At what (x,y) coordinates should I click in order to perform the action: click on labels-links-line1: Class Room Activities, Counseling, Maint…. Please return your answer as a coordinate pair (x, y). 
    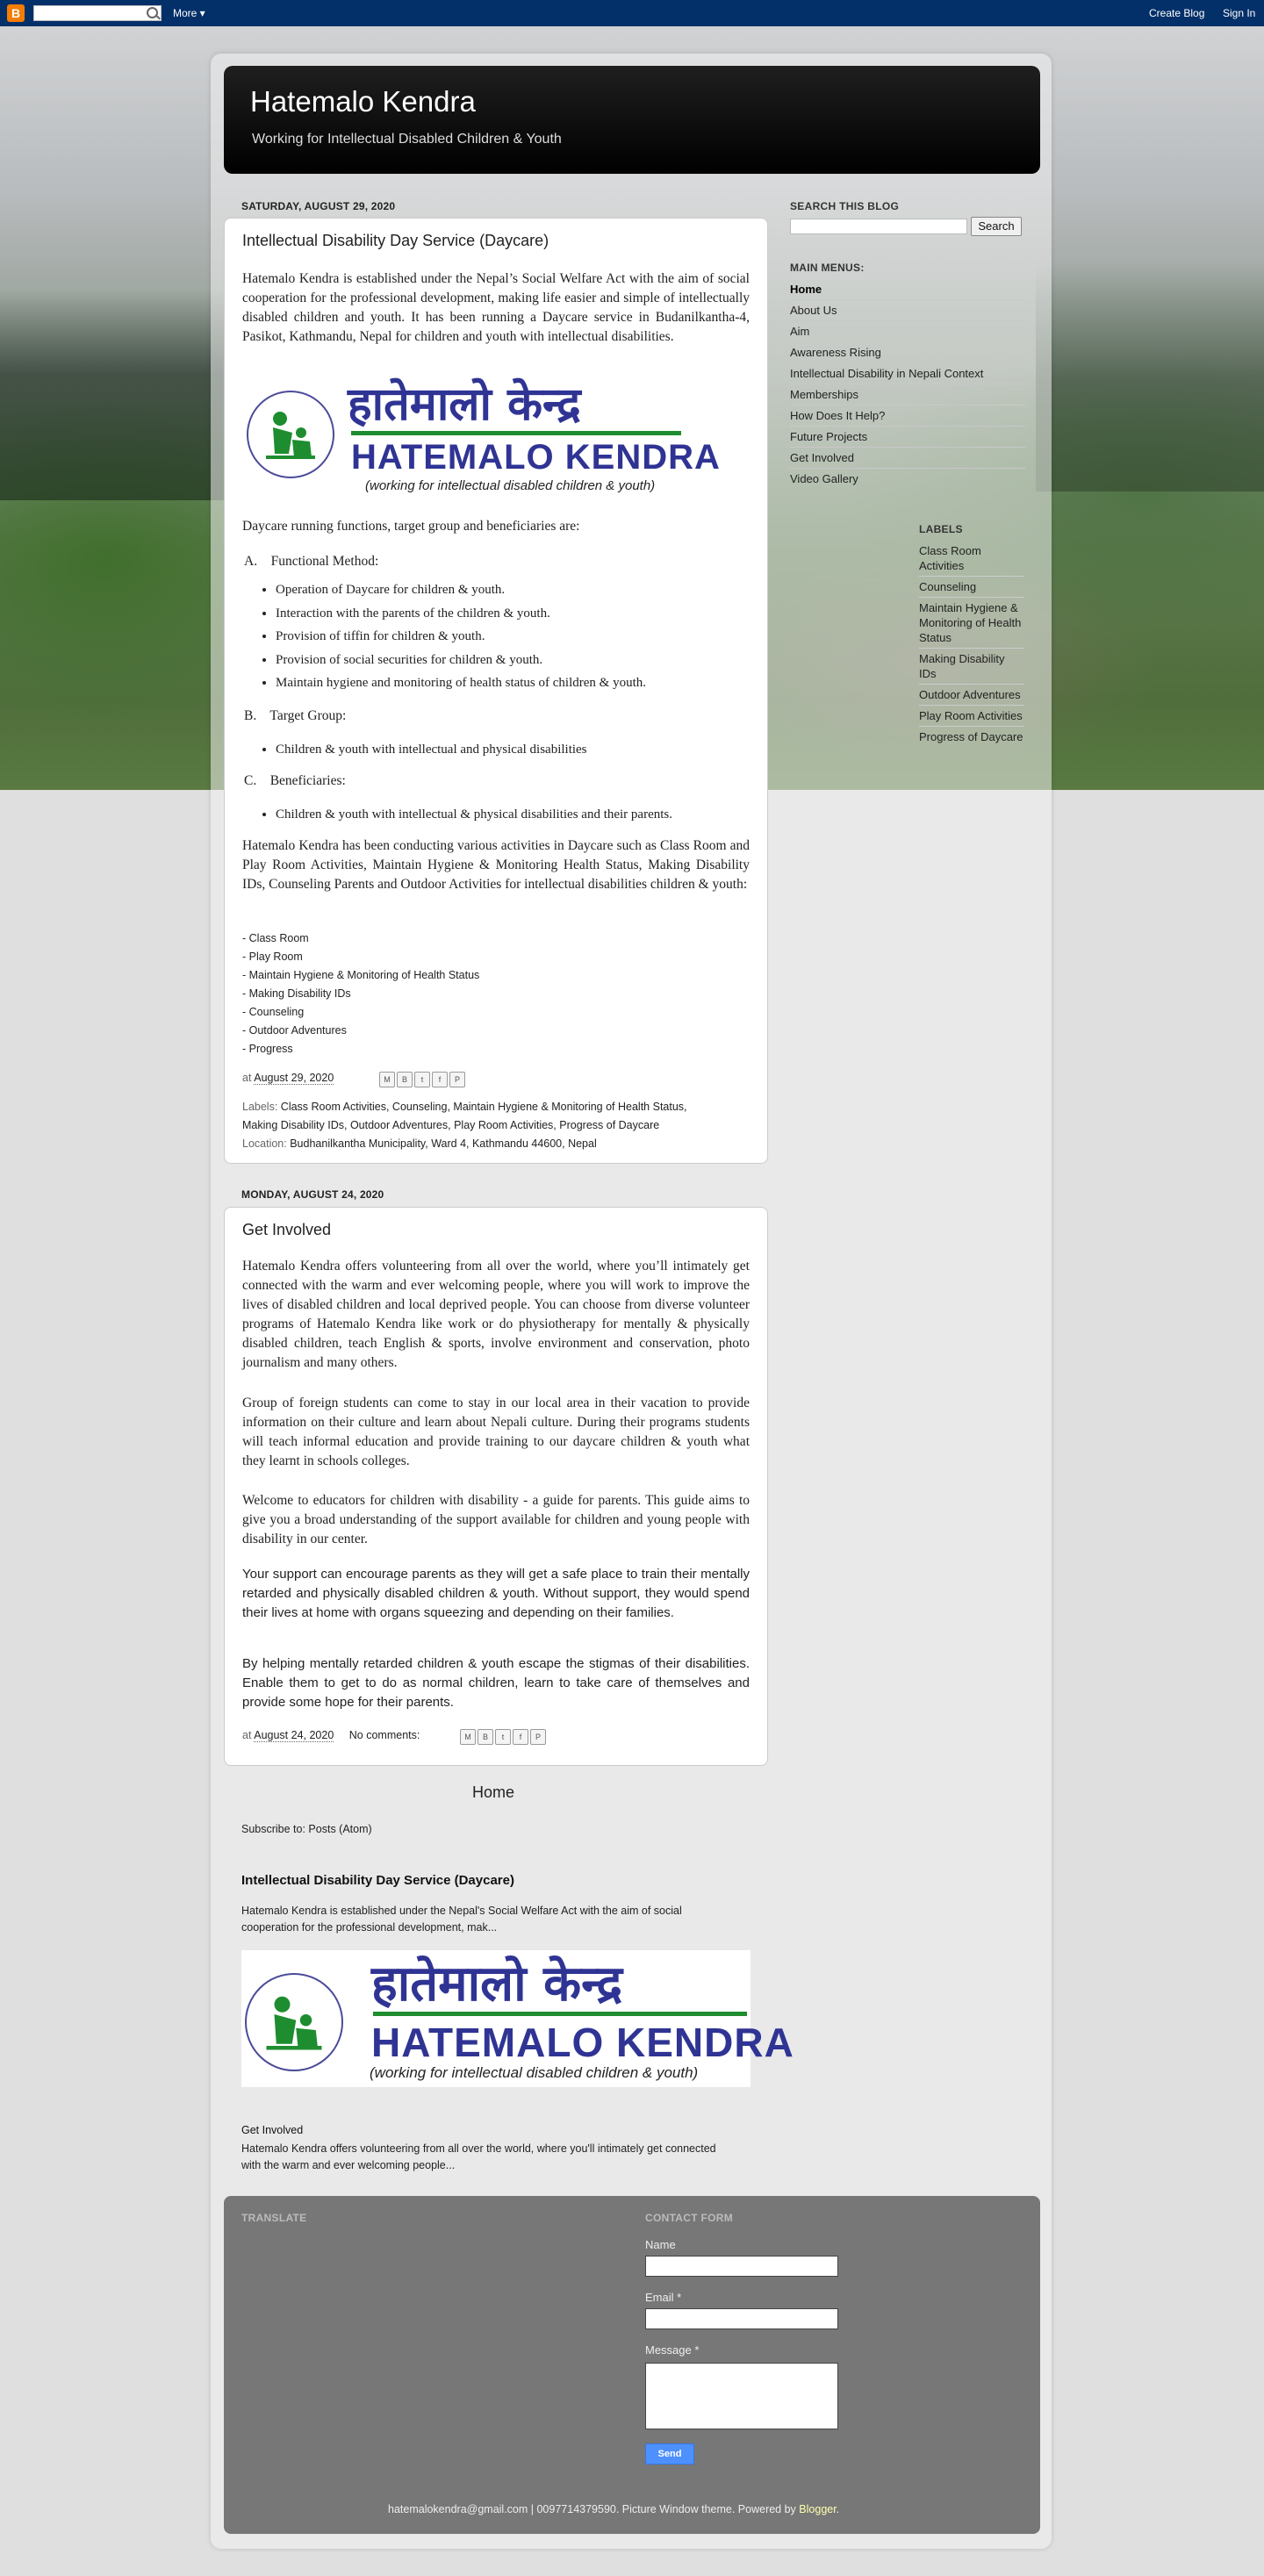
    Looking at the image, I should click on (484, 1107).